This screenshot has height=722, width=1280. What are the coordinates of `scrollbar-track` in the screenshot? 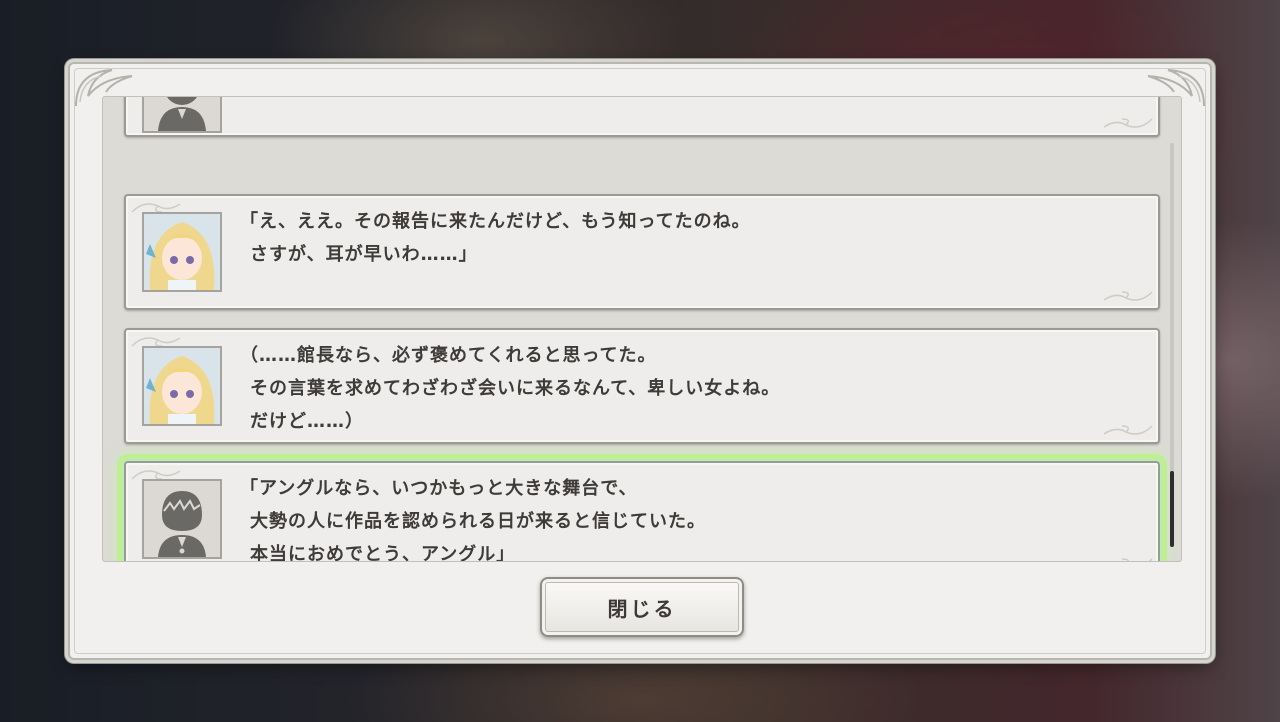 It's located at (1172, 345).